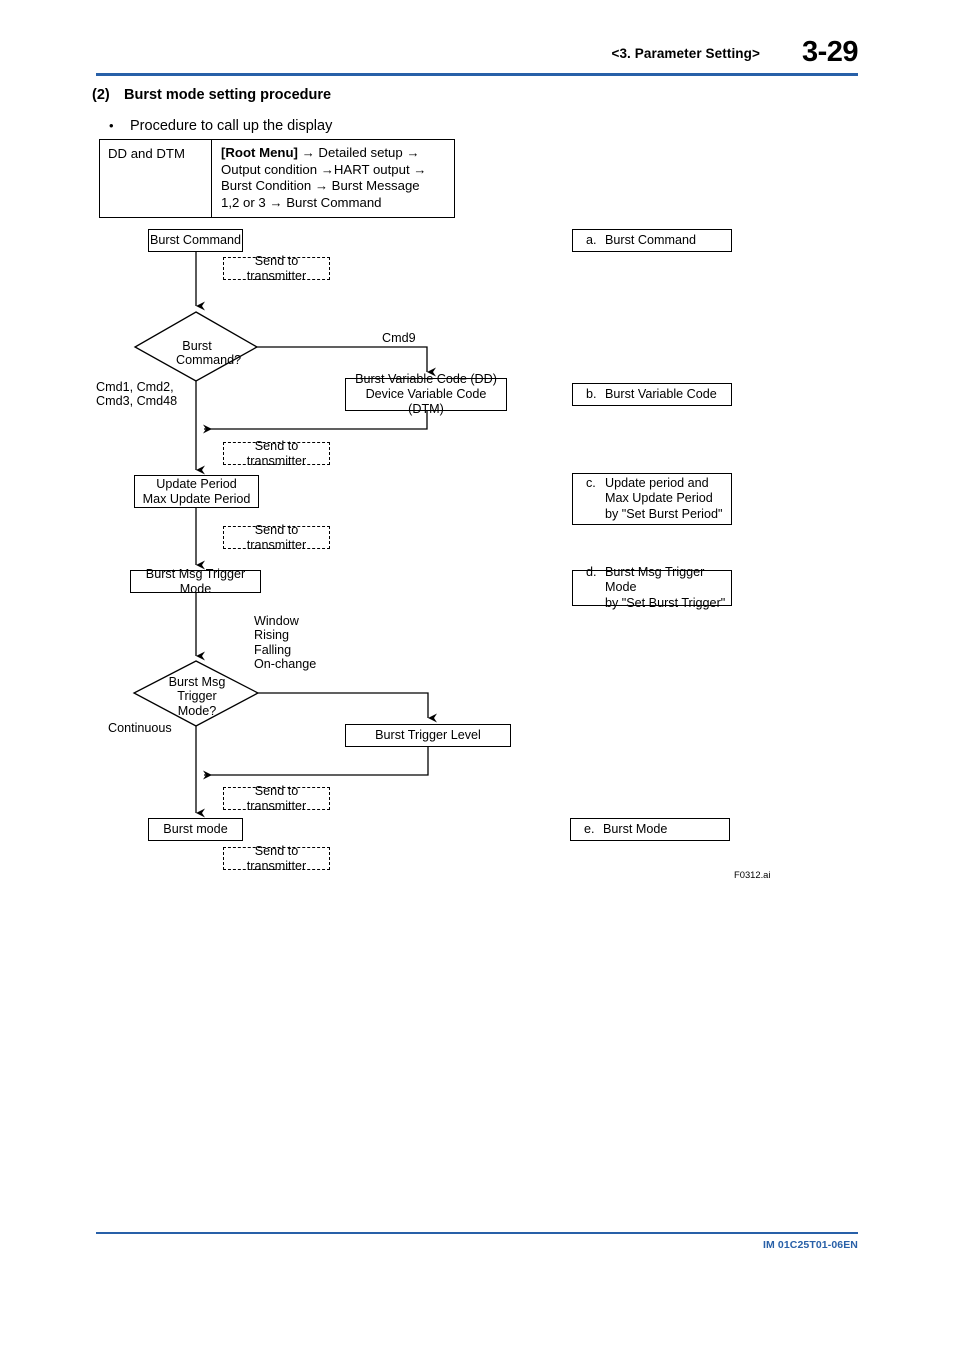 This screenshot has width=954, height=1350. I want to click on reference-text: Burst Variable Code, so click(661, 393).